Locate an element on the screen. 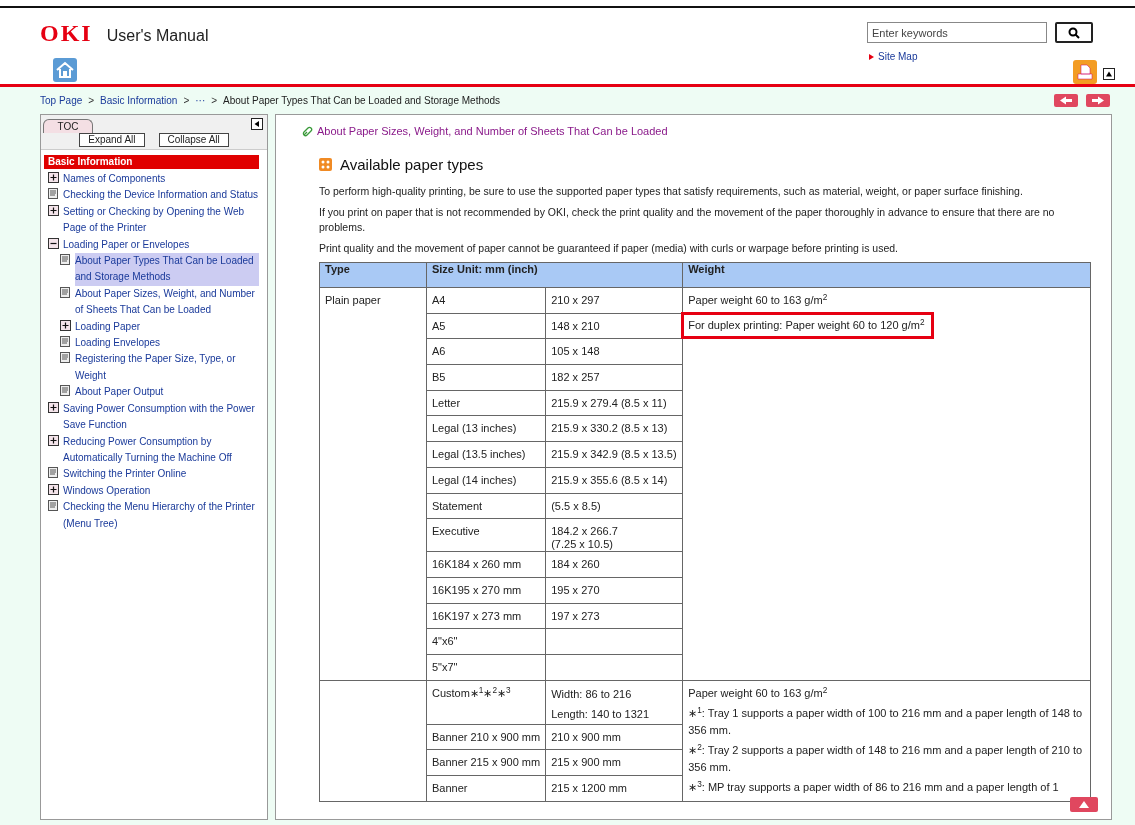 The height and width of the screenshot is (825, 1135). toc-link: Loading Paper is located at coordinates (108, 327).